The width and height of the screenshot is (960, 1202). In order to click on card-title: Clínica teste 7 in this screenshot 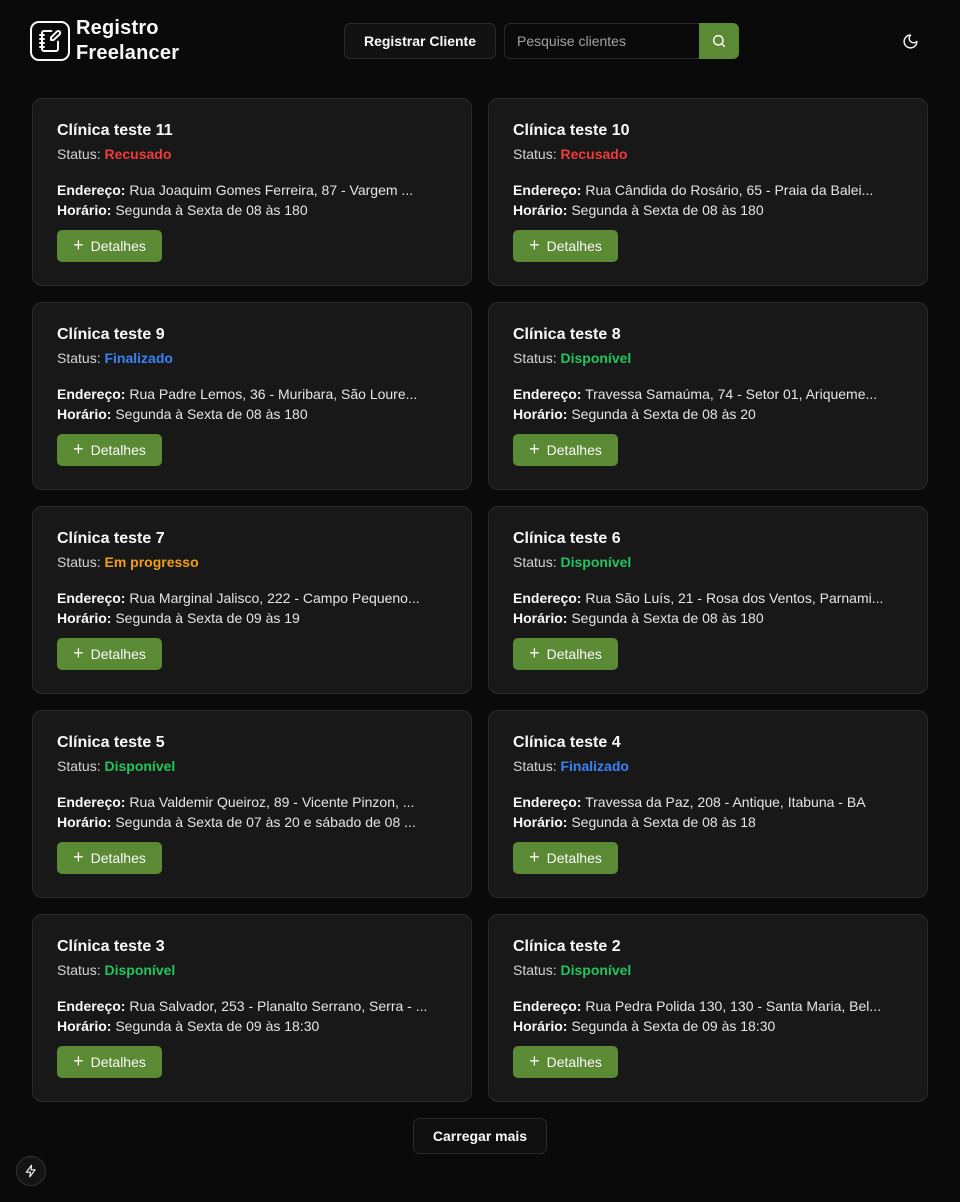, I will do `click(111, 538)`.